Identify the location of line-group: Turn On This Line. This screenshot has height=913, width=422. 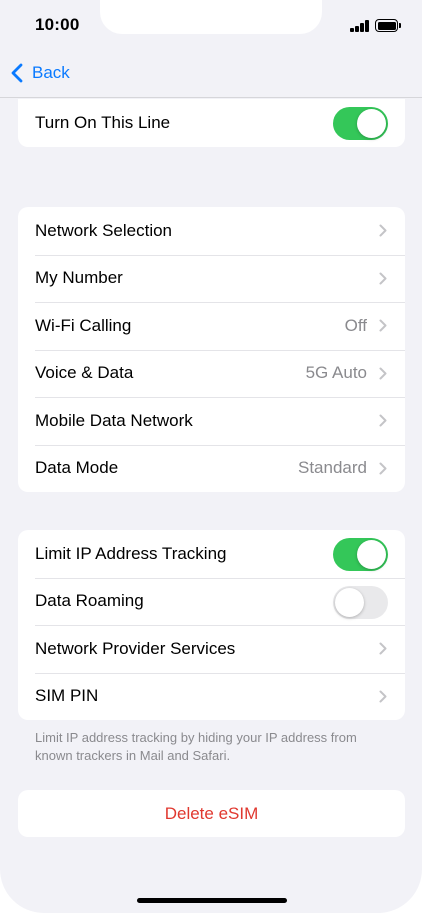
(211, 123).